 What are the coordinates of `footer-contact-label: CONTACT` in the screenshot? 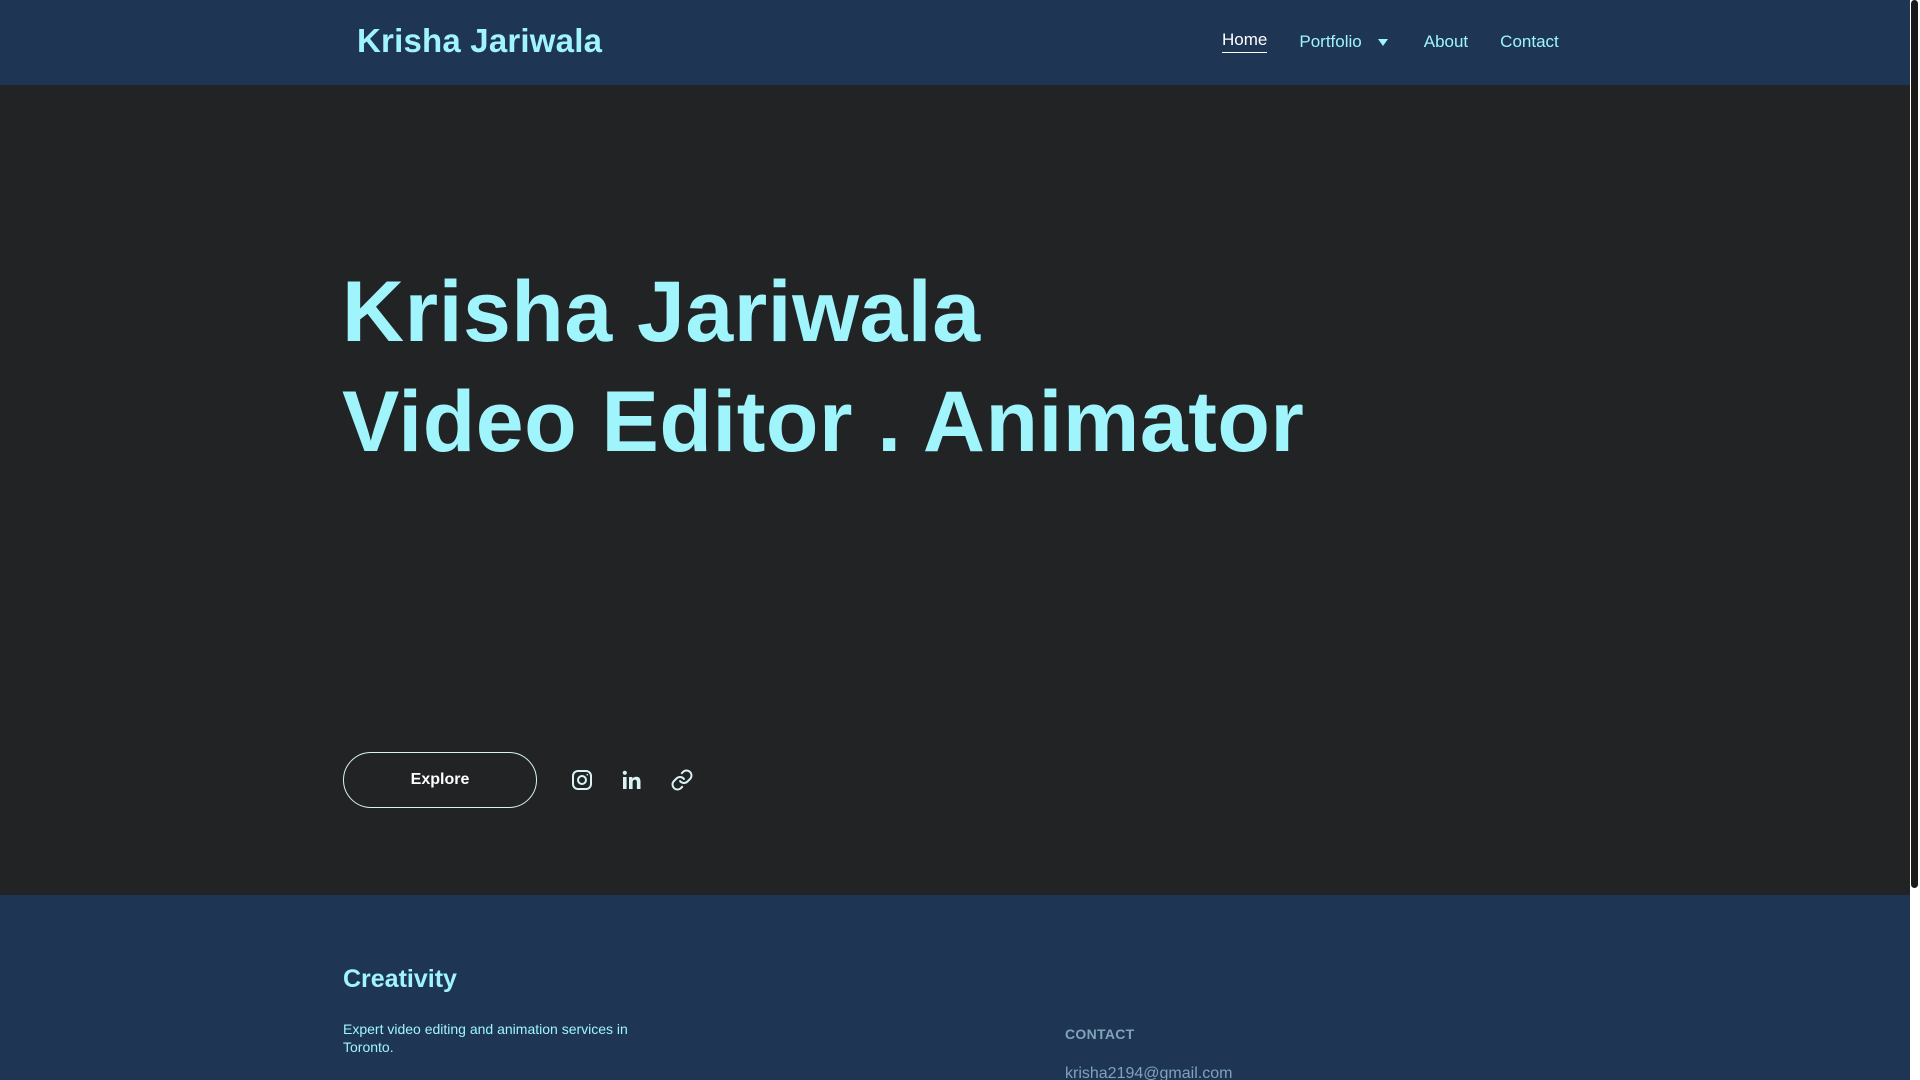 It's located at (1100, 1034).